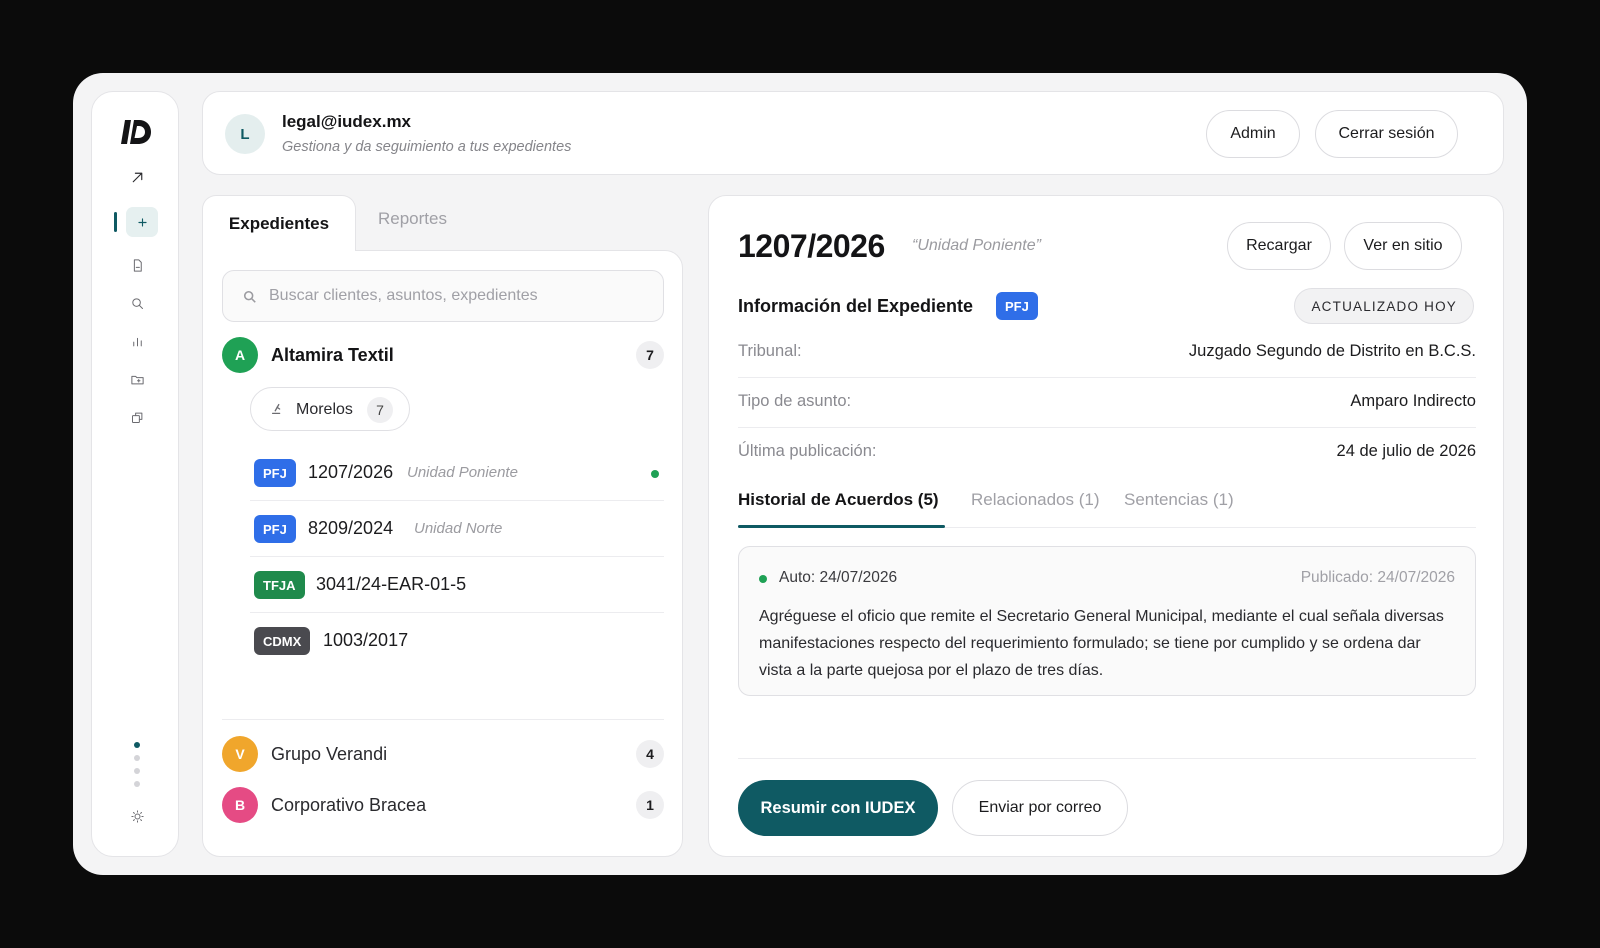  Describe the element at coordinates (1413, 401) in the screenshot. I see `field-value: Amparo Indirecto` at that location.